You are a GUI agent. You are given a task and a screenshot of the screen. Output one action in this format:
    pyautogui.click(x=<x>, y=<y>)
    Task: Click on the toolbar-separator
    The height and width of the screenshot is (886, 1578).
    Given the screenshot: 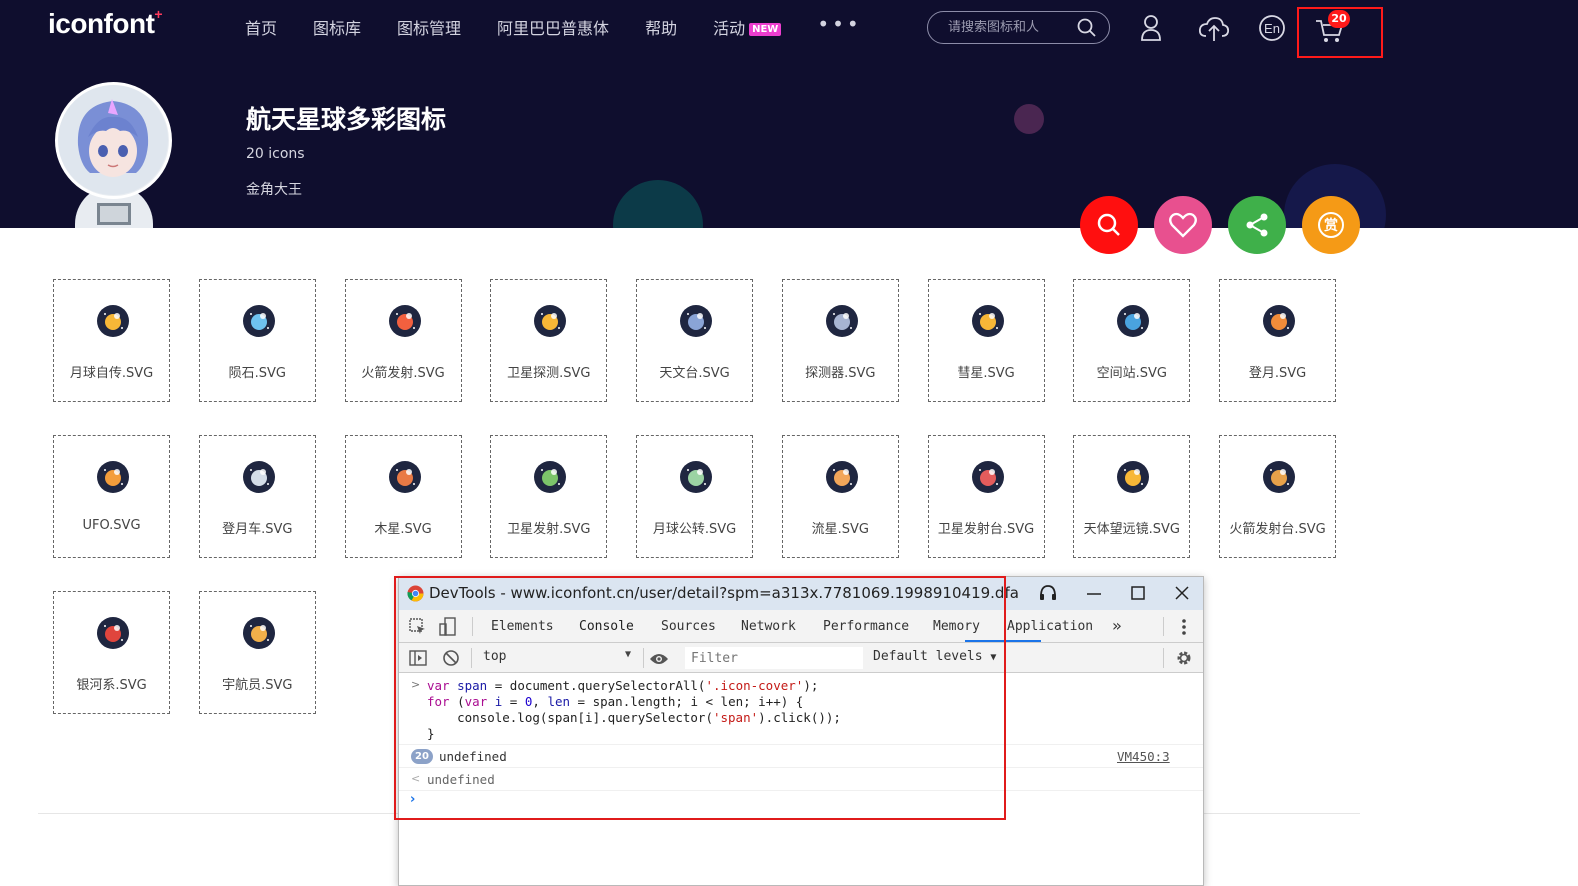 What is the action you would take?
    pyautogui.click(x=1163, y=658)
    